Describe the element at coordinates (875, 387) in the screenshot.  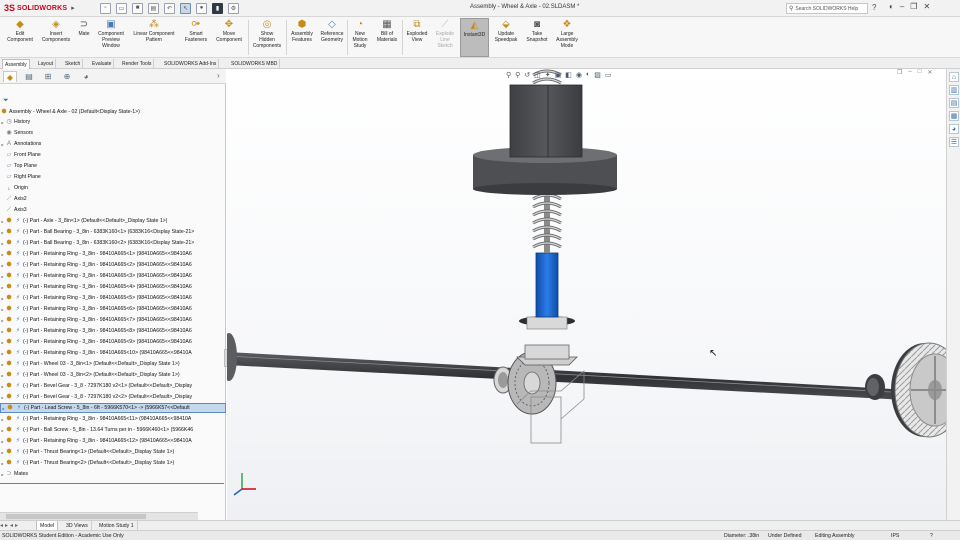
I see `right-bearing` at that location.